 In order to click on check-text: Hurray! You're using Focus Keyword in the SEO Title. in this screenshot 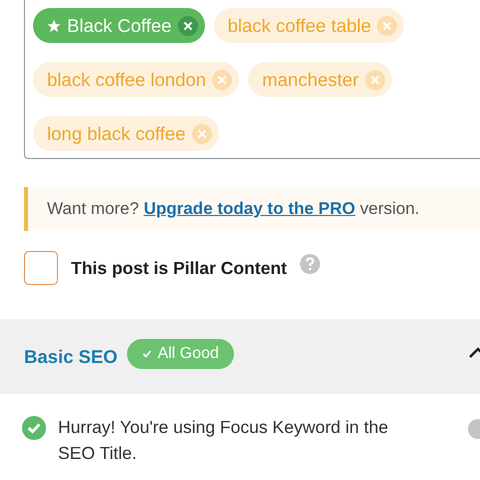, I will do `click(224, 440)`.